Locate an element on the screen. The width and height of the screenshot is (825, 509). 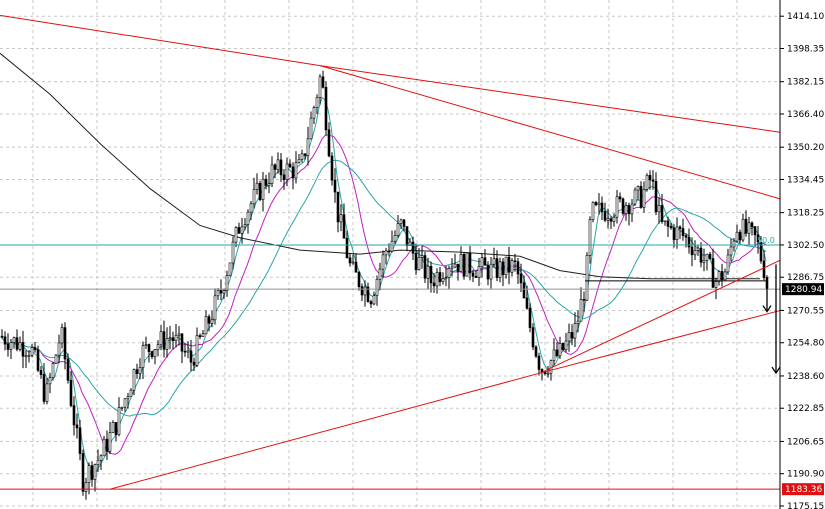
arrow-long-arrow is located at coordinates (776, 319).